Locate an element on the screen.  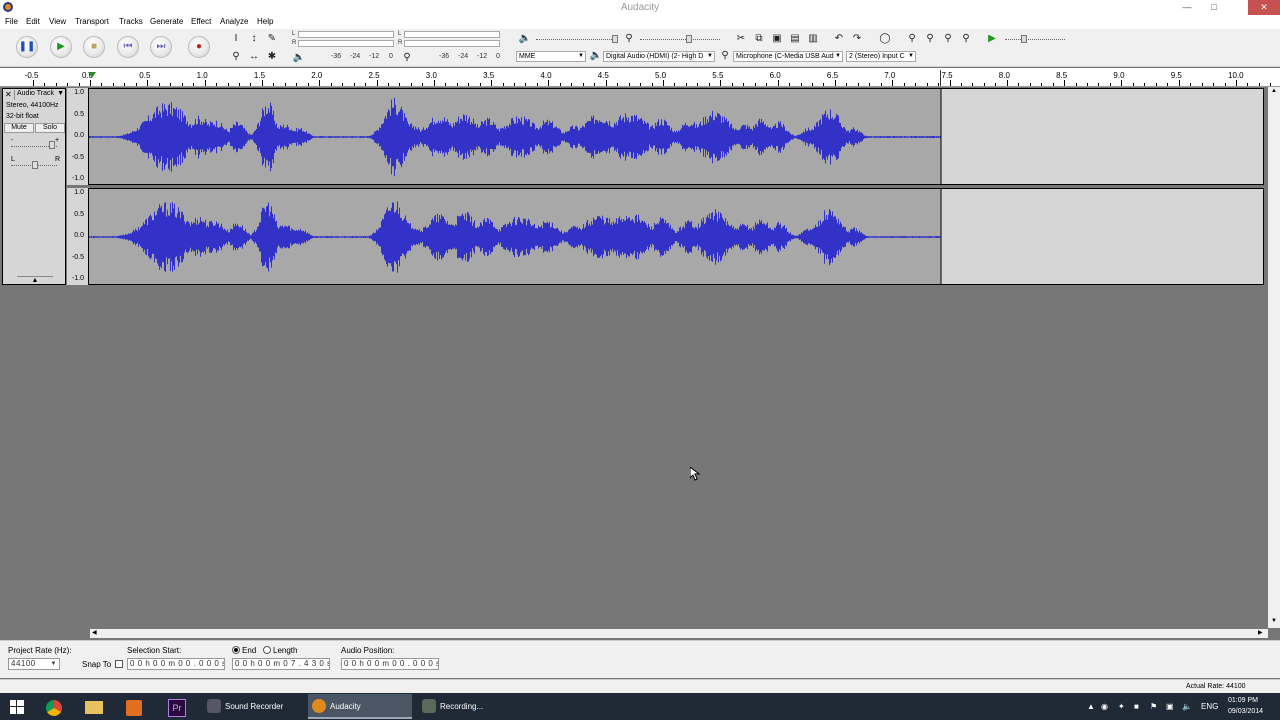
output-volume-thumb is located at coordinates (615, 39).